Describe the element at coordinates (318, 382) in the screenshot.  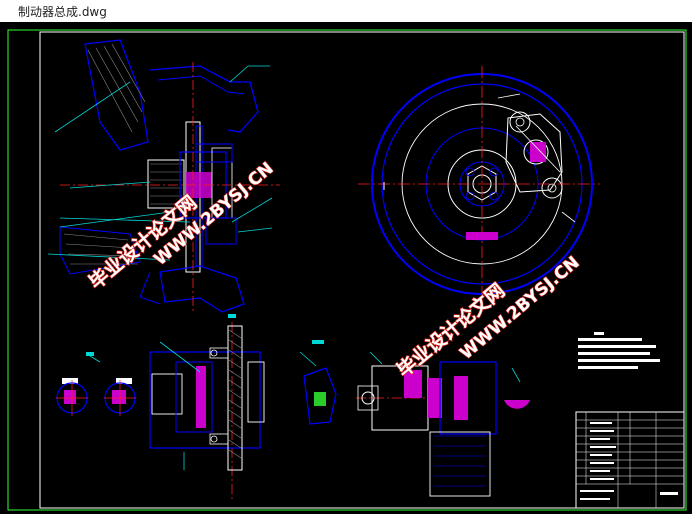
I see `piston-detail` at that location.